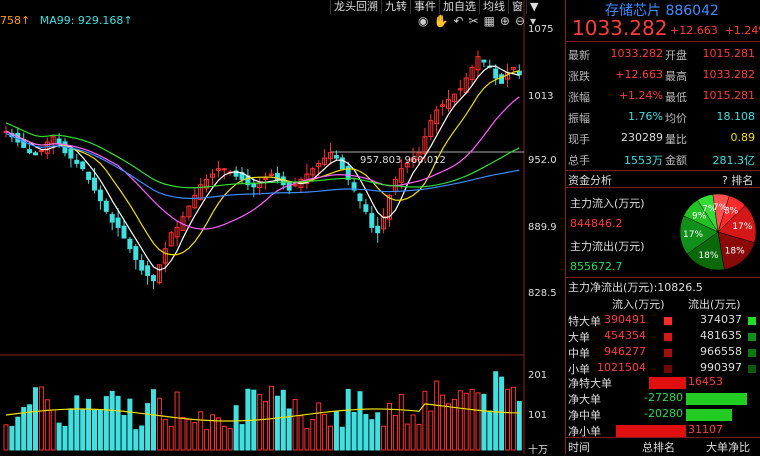 The image size is (760, 456). I want to click on scissors-icon: ✂, so click(474, 21).